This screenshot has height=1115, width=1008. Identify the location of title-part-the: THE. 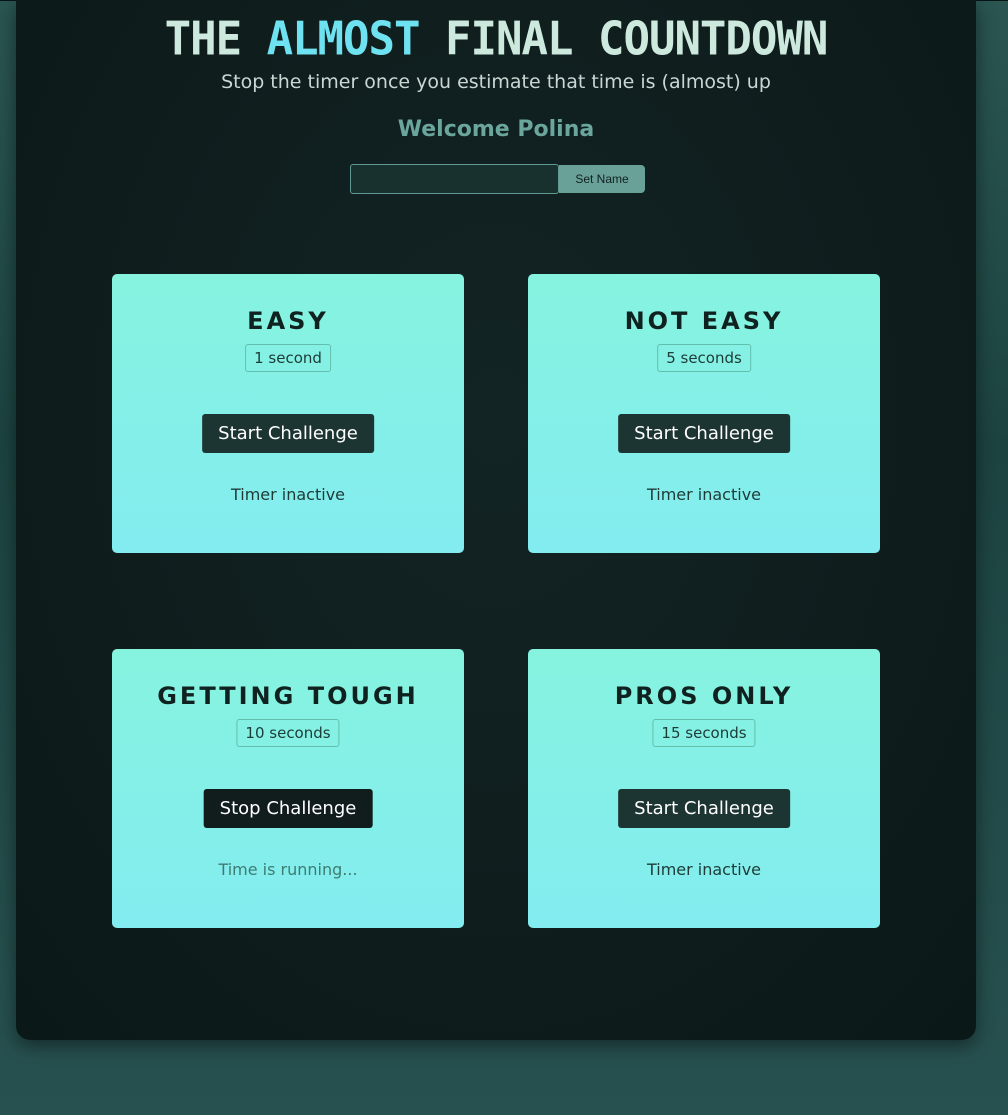
(203, 39).